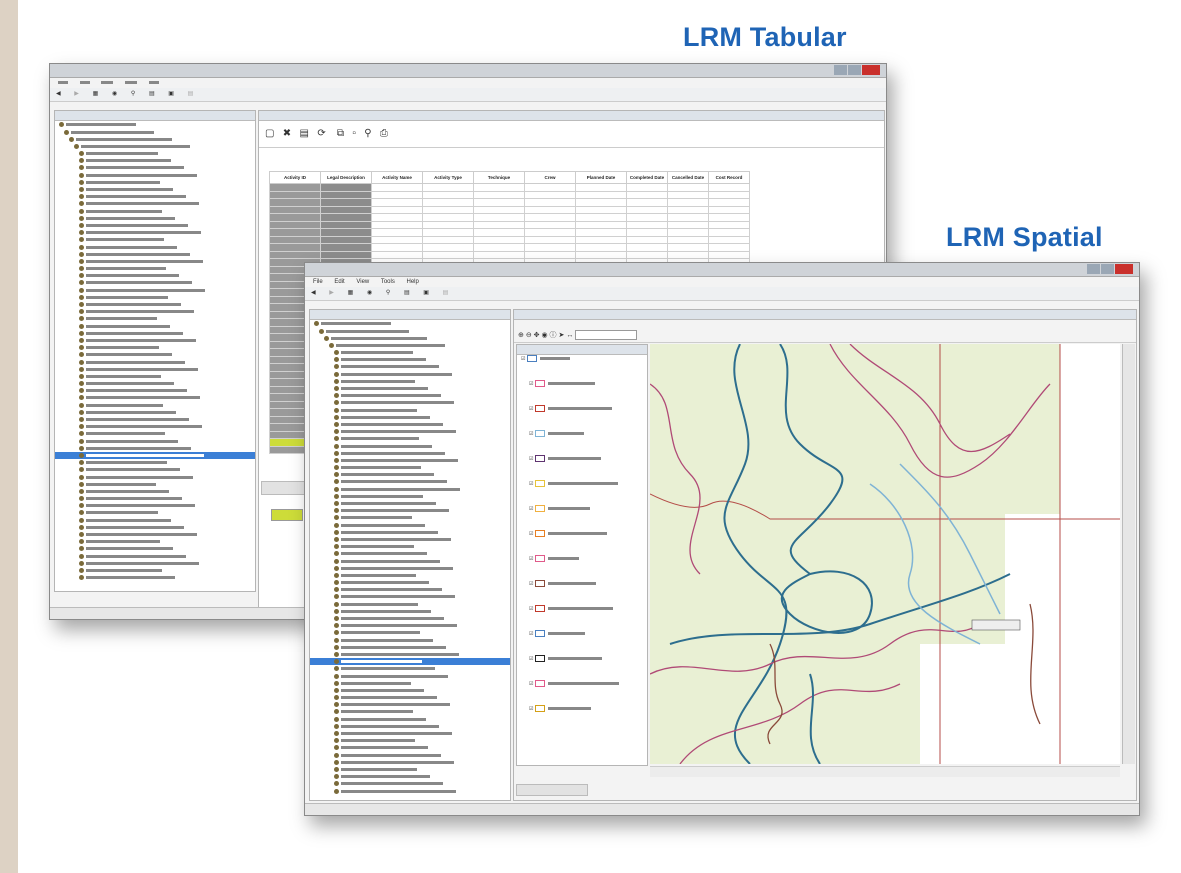  I want to click on refresh-icon: ⟳, so click(321, 133).